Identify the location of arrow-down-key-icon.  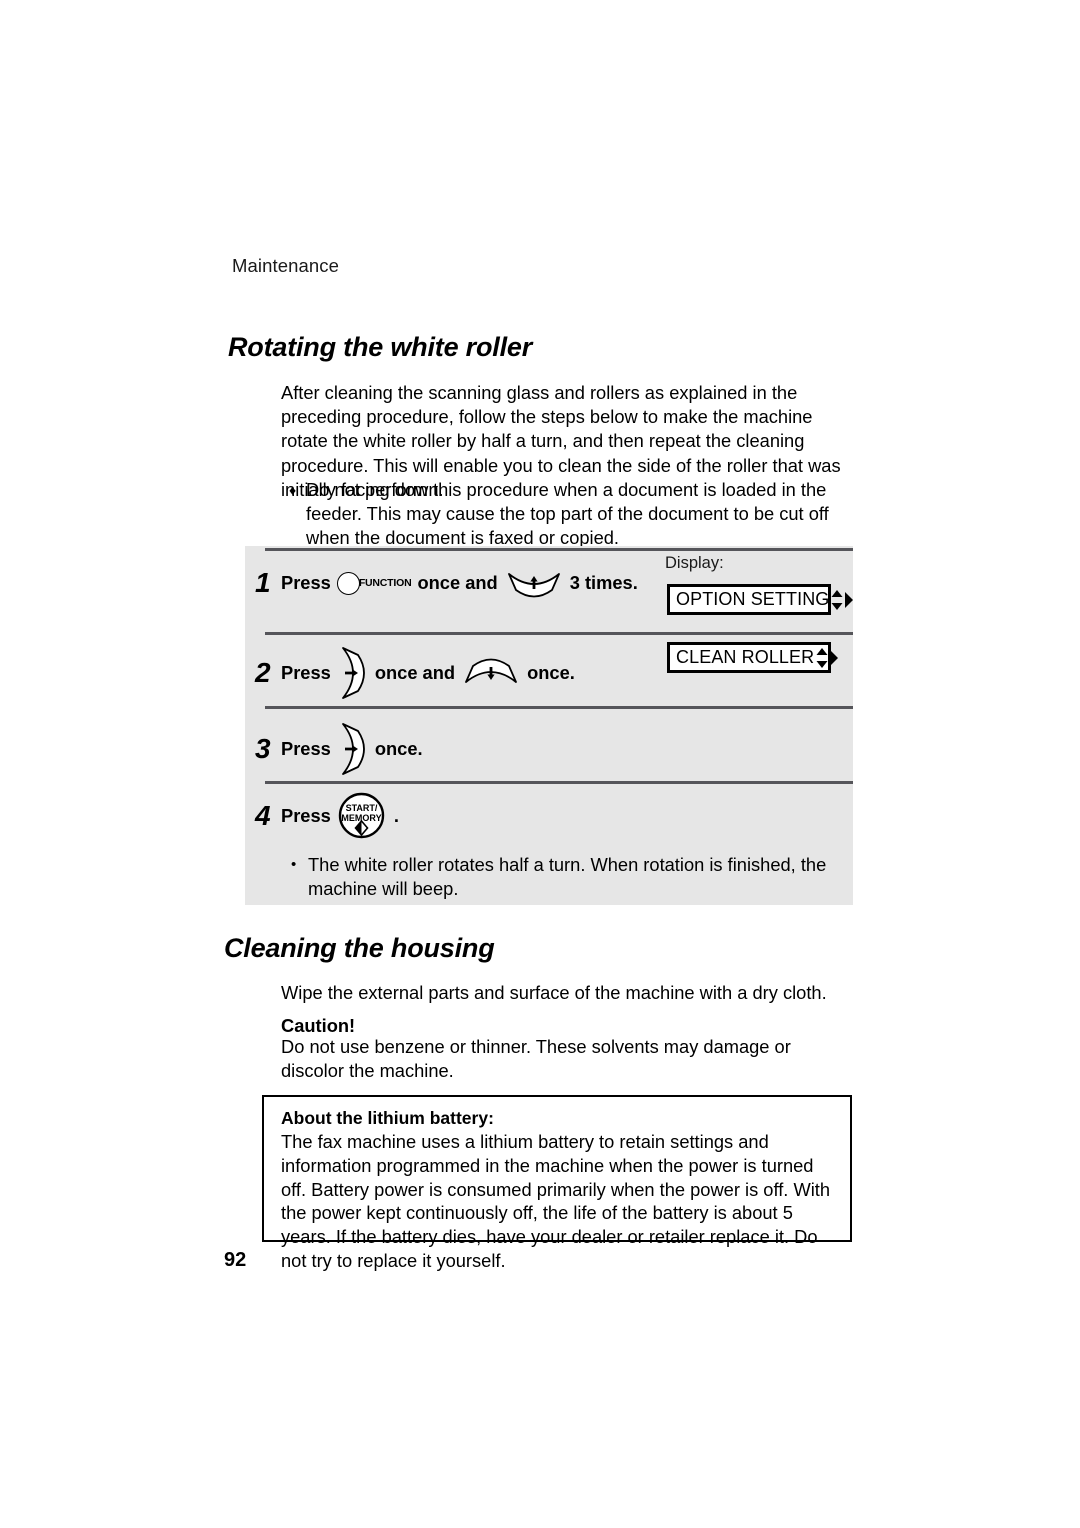
(534, 583).